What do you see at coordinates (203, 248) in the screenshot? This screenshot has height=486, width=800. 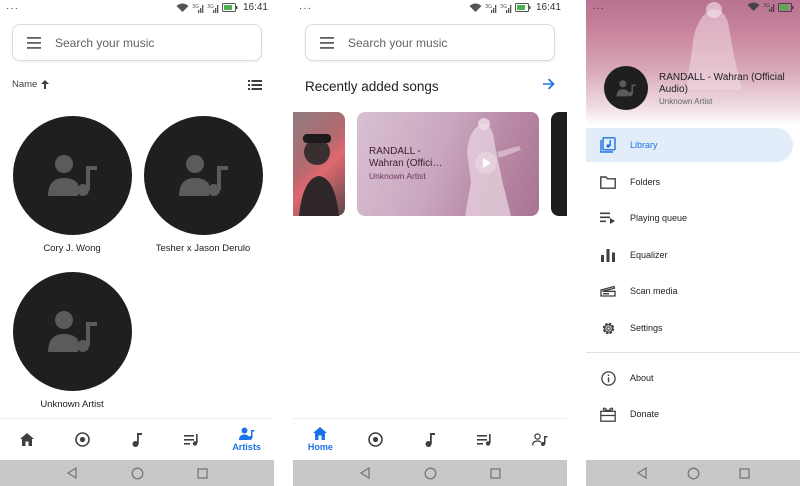 I see `artist-name: Tesher x Jason Derulo` at bounding box center [203, 248].